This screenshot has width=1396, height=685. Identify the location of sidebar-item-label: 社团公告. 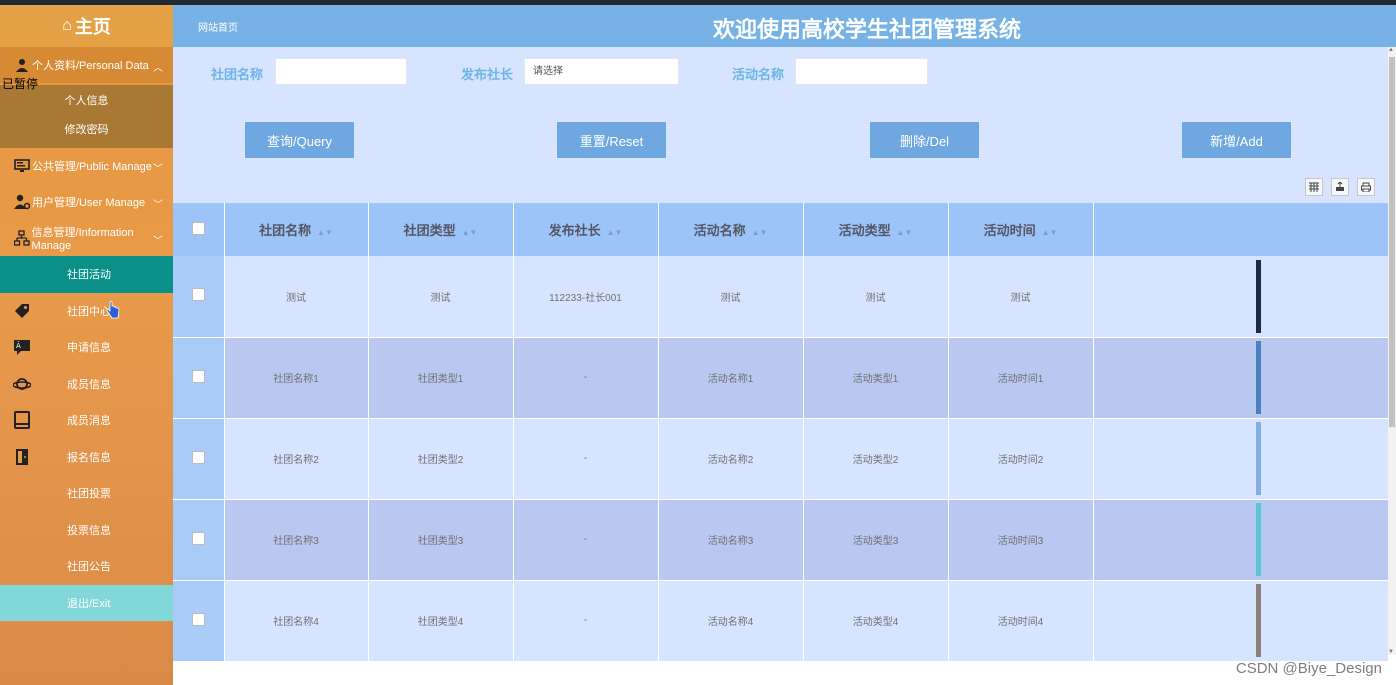
(89, 567).